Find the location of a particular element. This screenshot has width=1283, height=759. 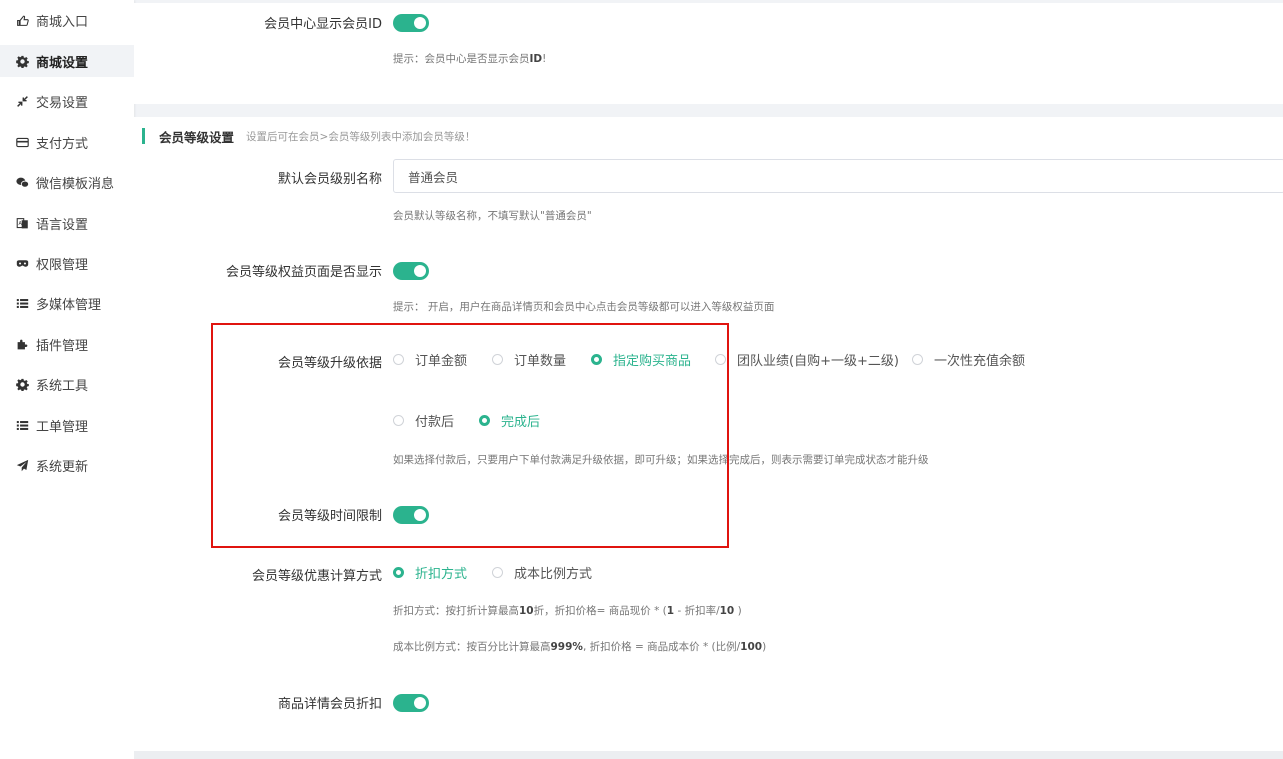

mask-icon is located at coordinates (22, 263).